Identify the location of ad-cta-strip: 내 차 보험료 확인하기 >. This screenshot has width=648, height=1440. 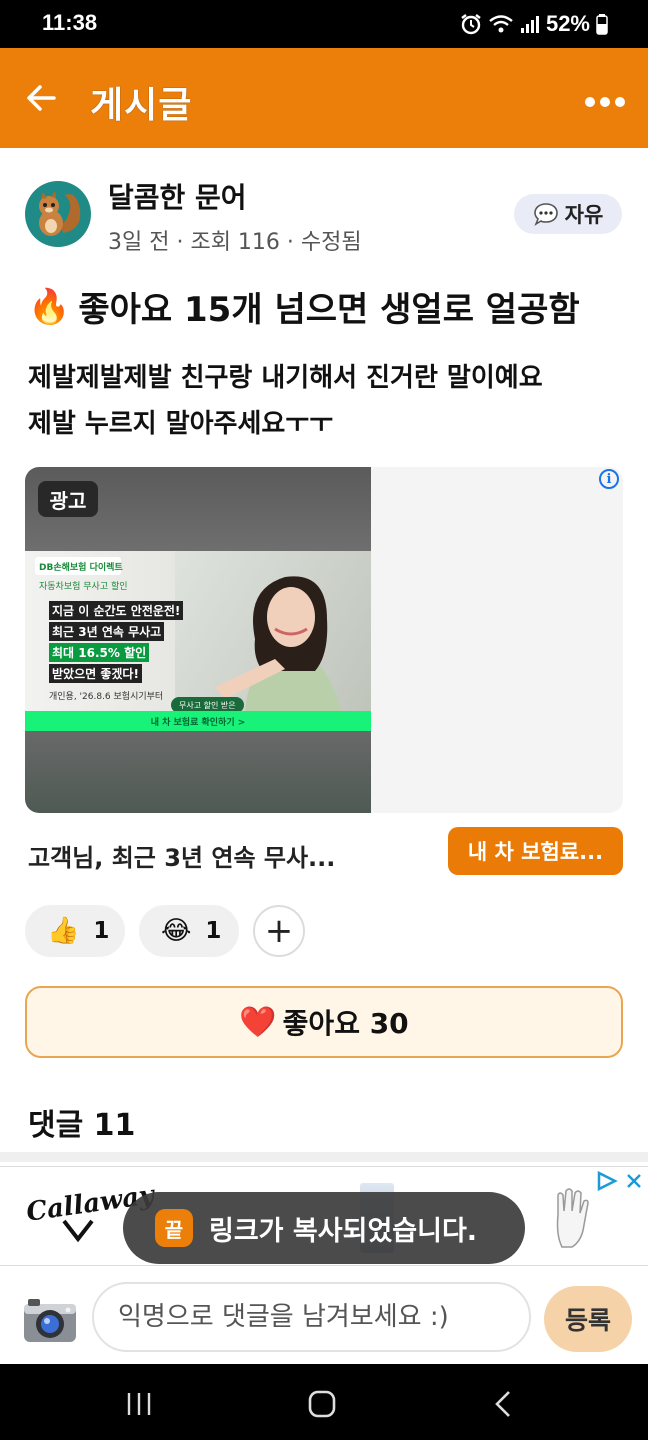
(198, 721).